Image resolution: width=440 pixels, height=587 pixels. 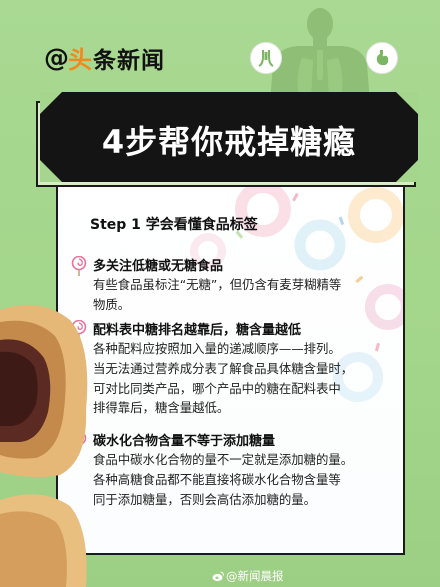 I want to click on step-title: Step 1 学会看懂食品标签, so click(x=174, y=225).